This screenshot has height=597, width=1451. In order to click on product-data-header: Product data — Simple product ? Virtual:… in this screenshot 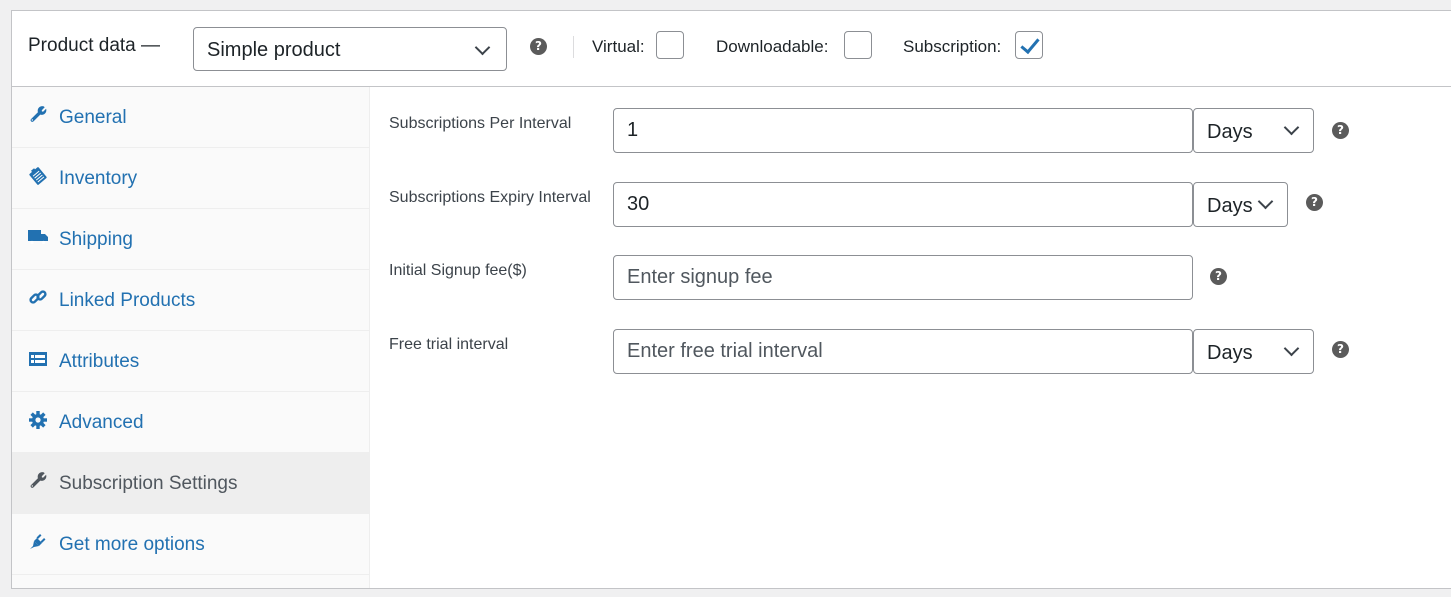, I will do `click(731, 49)`.